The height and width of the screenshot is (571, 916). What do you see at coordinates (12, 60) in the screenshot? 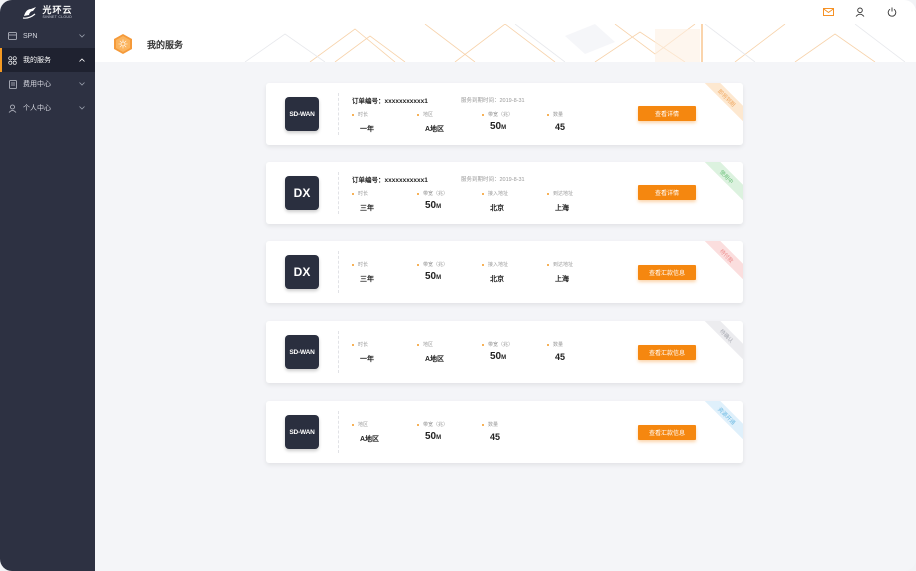
I see `services-icon` at bounding box center [12, 60].